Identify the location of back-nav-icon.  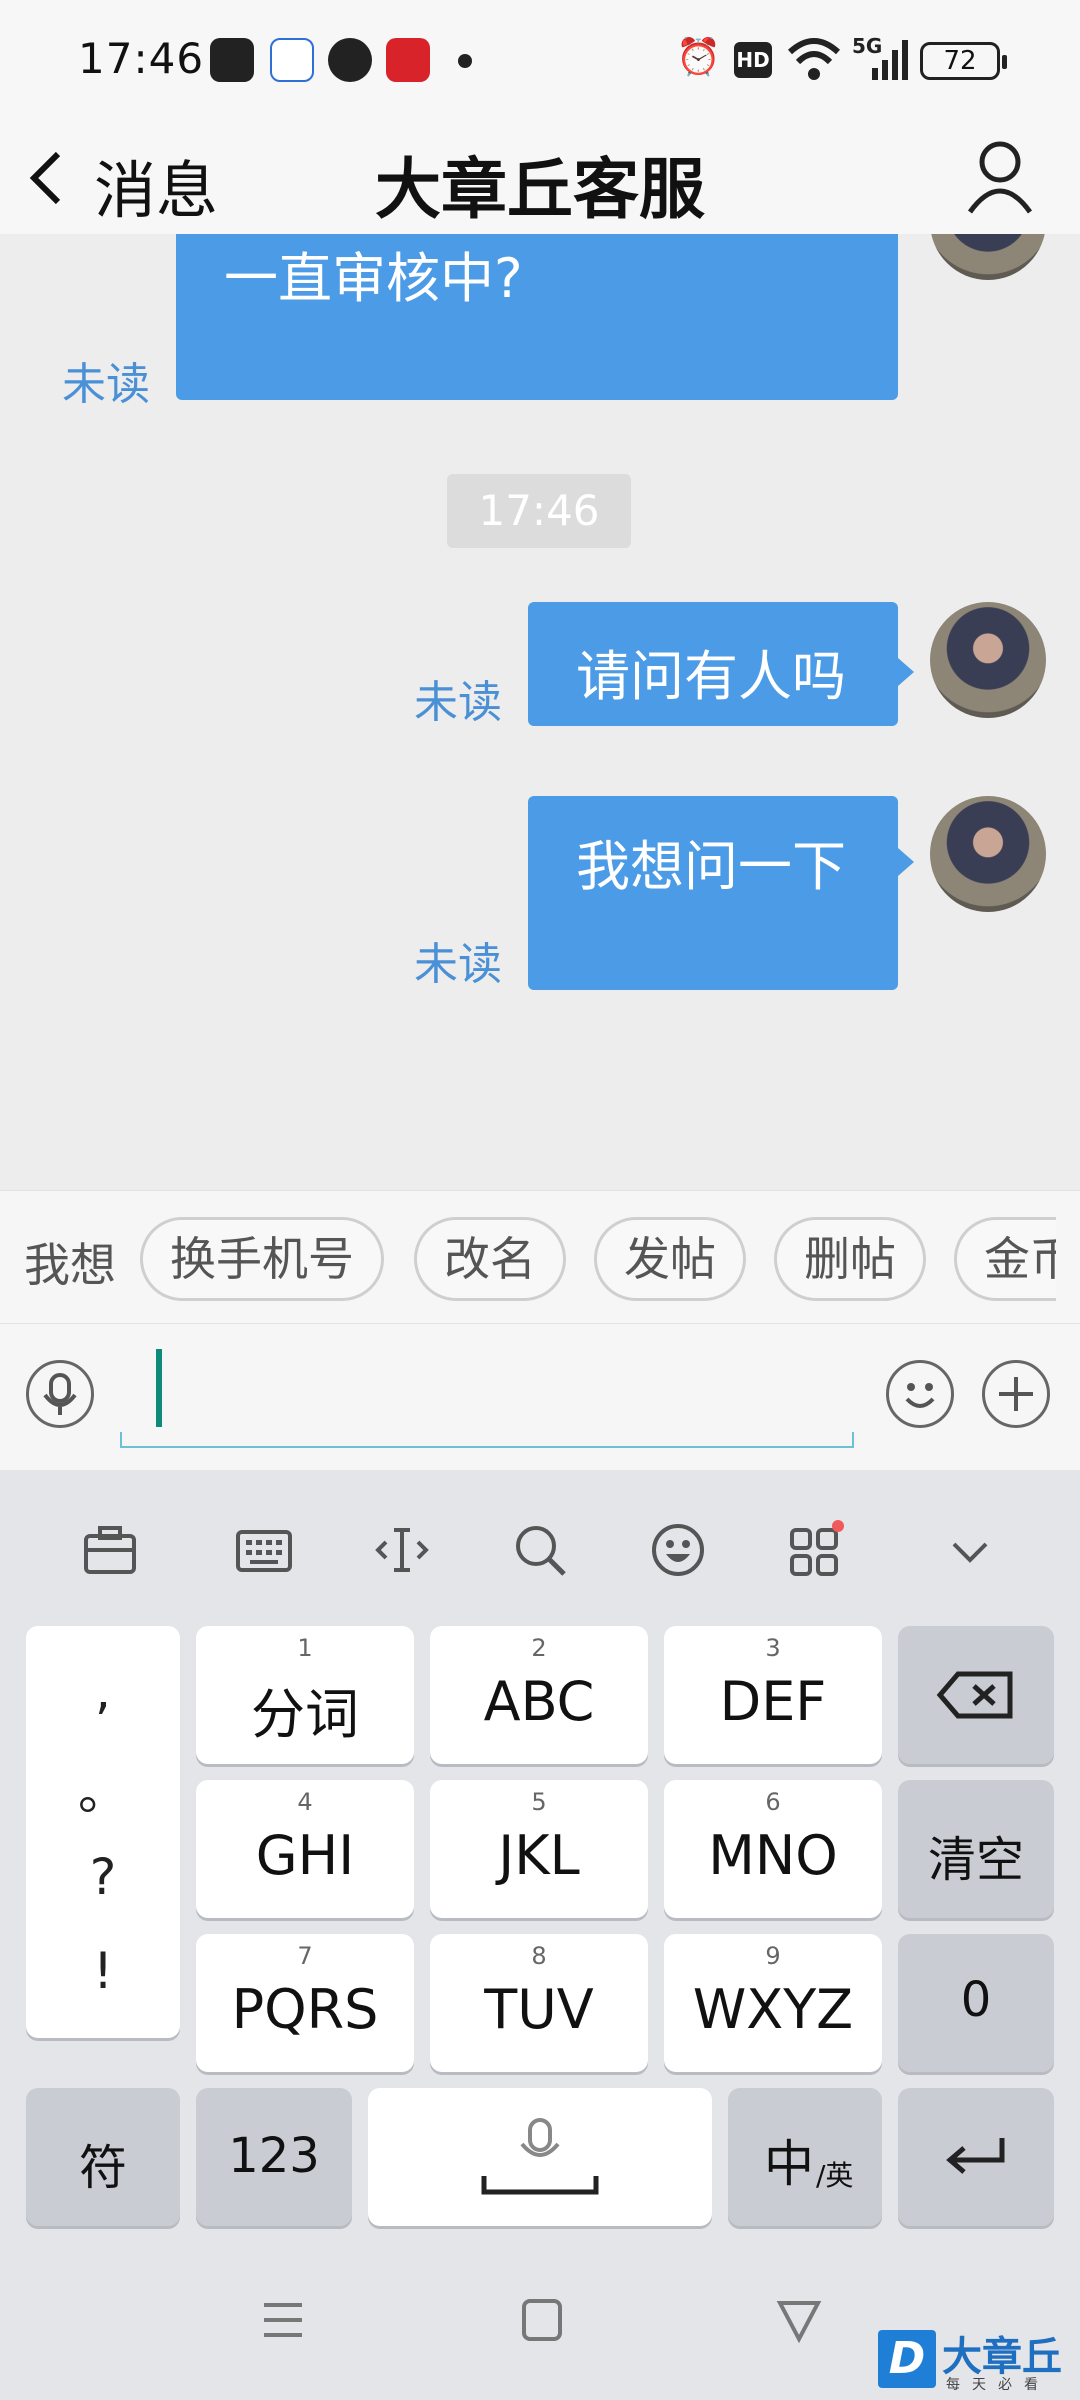
(799, 2326).